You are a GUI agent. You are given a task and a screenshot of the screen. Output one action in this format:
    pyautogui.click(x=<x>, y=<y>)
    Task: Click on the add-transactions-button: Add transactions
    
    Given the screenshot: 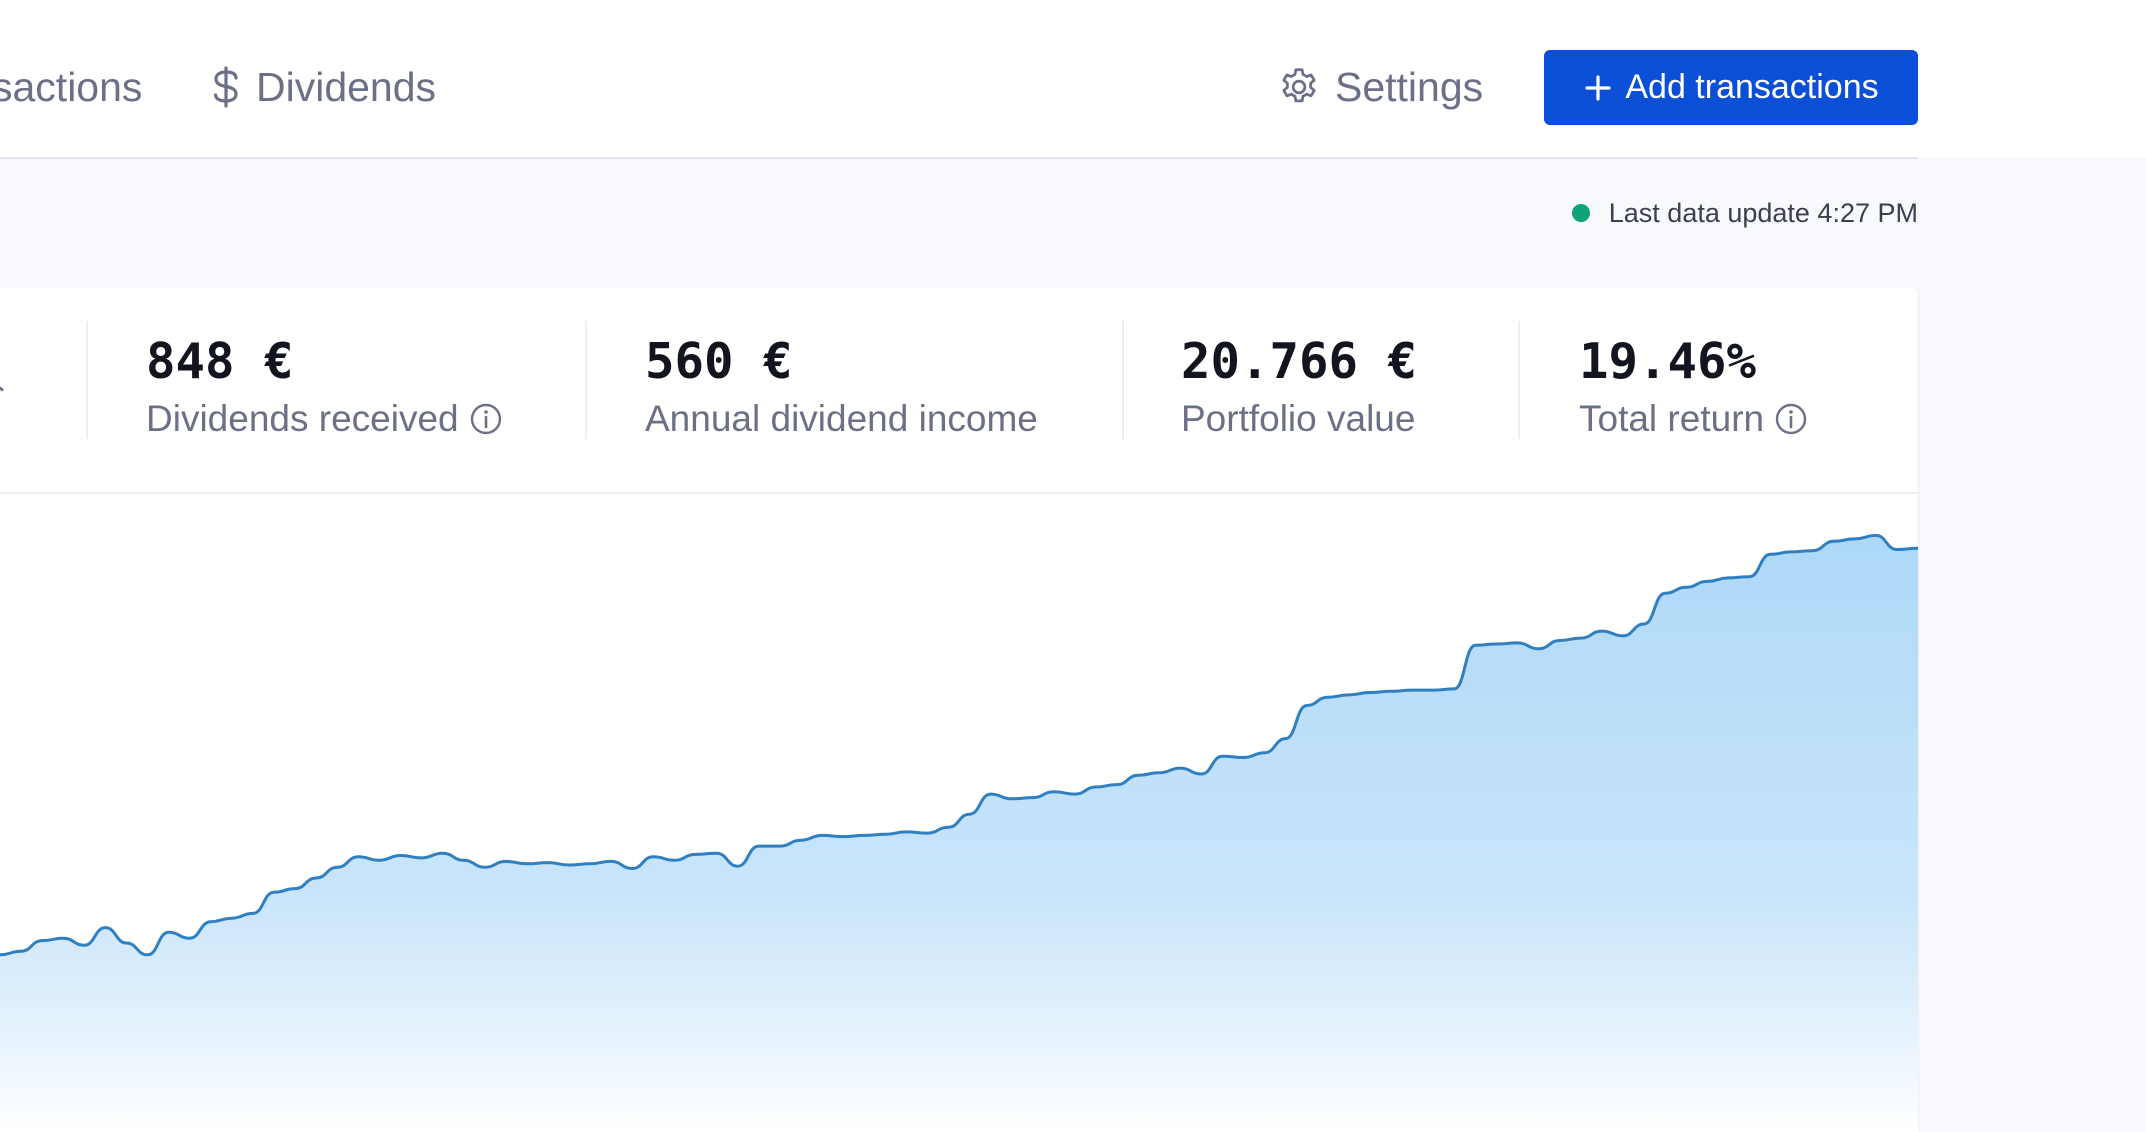 What is the action you would take?
    pyautogui.click(x=1731, y=87)
    